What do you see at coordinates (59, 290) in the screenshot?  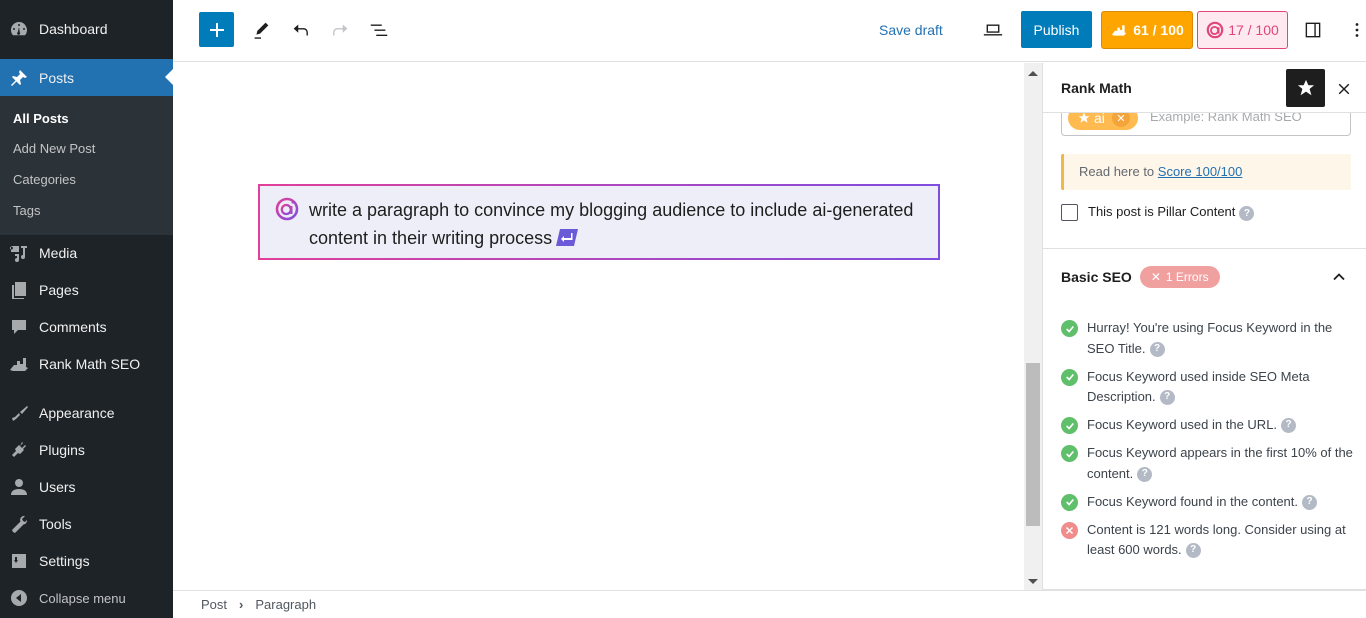 I see `menu-label: Pages` at bounding box center [59, 290].